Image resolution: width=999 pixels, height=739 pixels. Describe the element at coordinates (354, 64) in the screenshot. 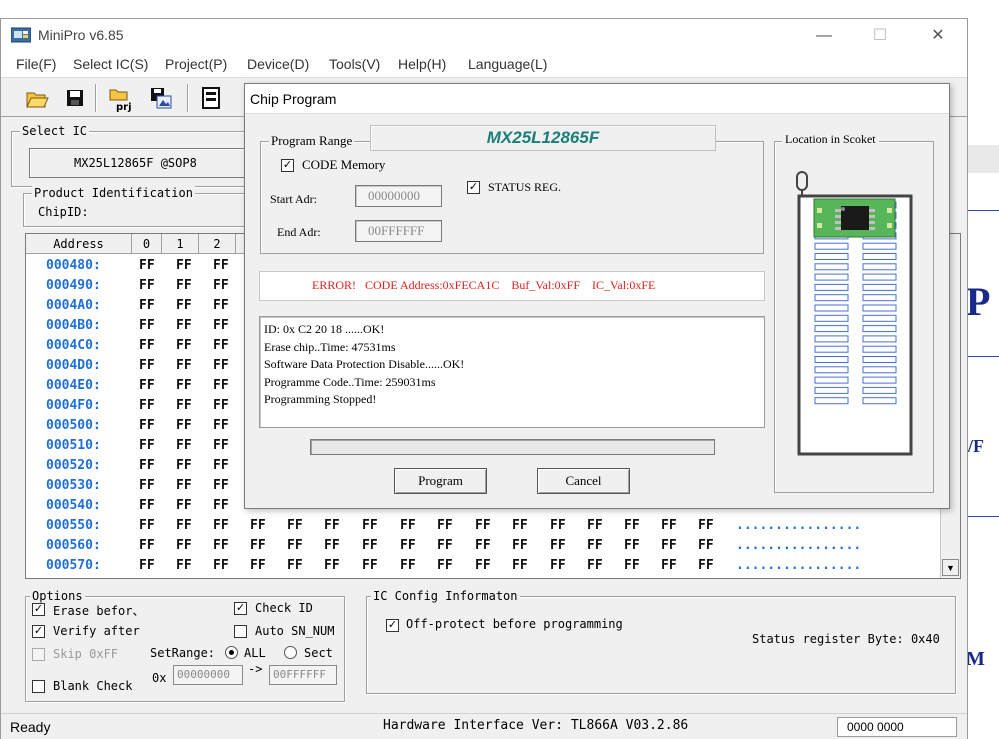

I see `menu-tools: Tools(V)` at that location.